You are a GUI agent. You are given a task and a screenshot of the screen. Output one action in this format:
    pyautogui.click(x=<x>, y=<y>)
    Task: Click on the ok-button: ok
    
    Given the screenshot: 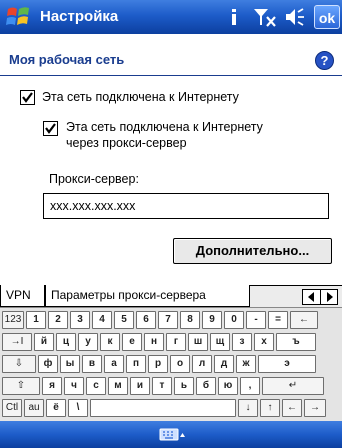 What is the action you would take?
    pyautogui.click(x=327, y=17)
    